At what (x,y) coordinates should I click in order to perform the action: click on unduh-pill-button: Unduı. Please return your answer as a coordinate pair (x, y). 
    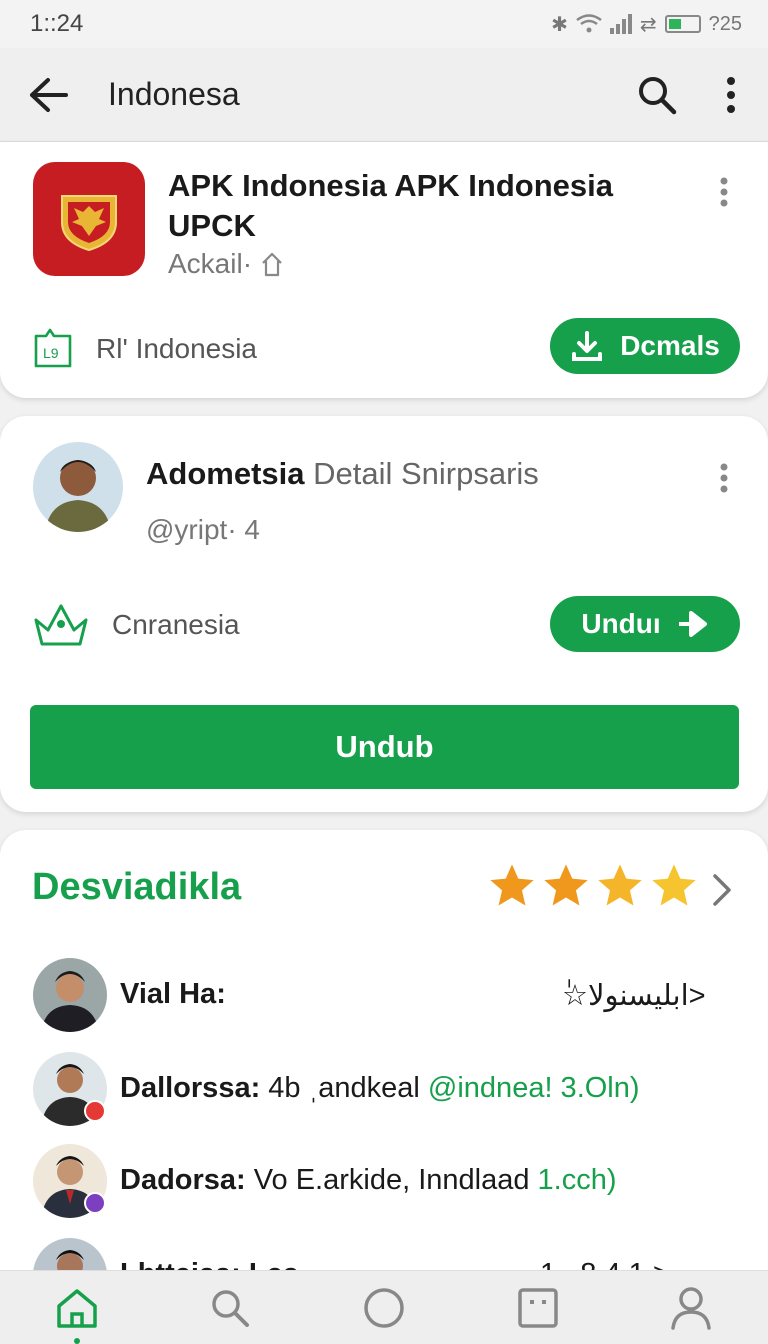
    Looking at the image, I should click on (645, 624).